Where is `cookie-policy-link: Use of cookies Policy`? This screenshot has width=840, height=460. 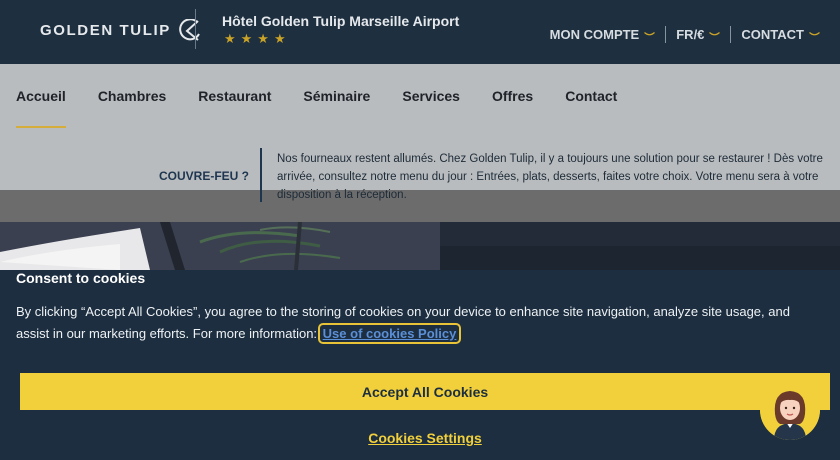
cookie-policy-link: Use of cookies Policy is located at coordinates (389, 333).